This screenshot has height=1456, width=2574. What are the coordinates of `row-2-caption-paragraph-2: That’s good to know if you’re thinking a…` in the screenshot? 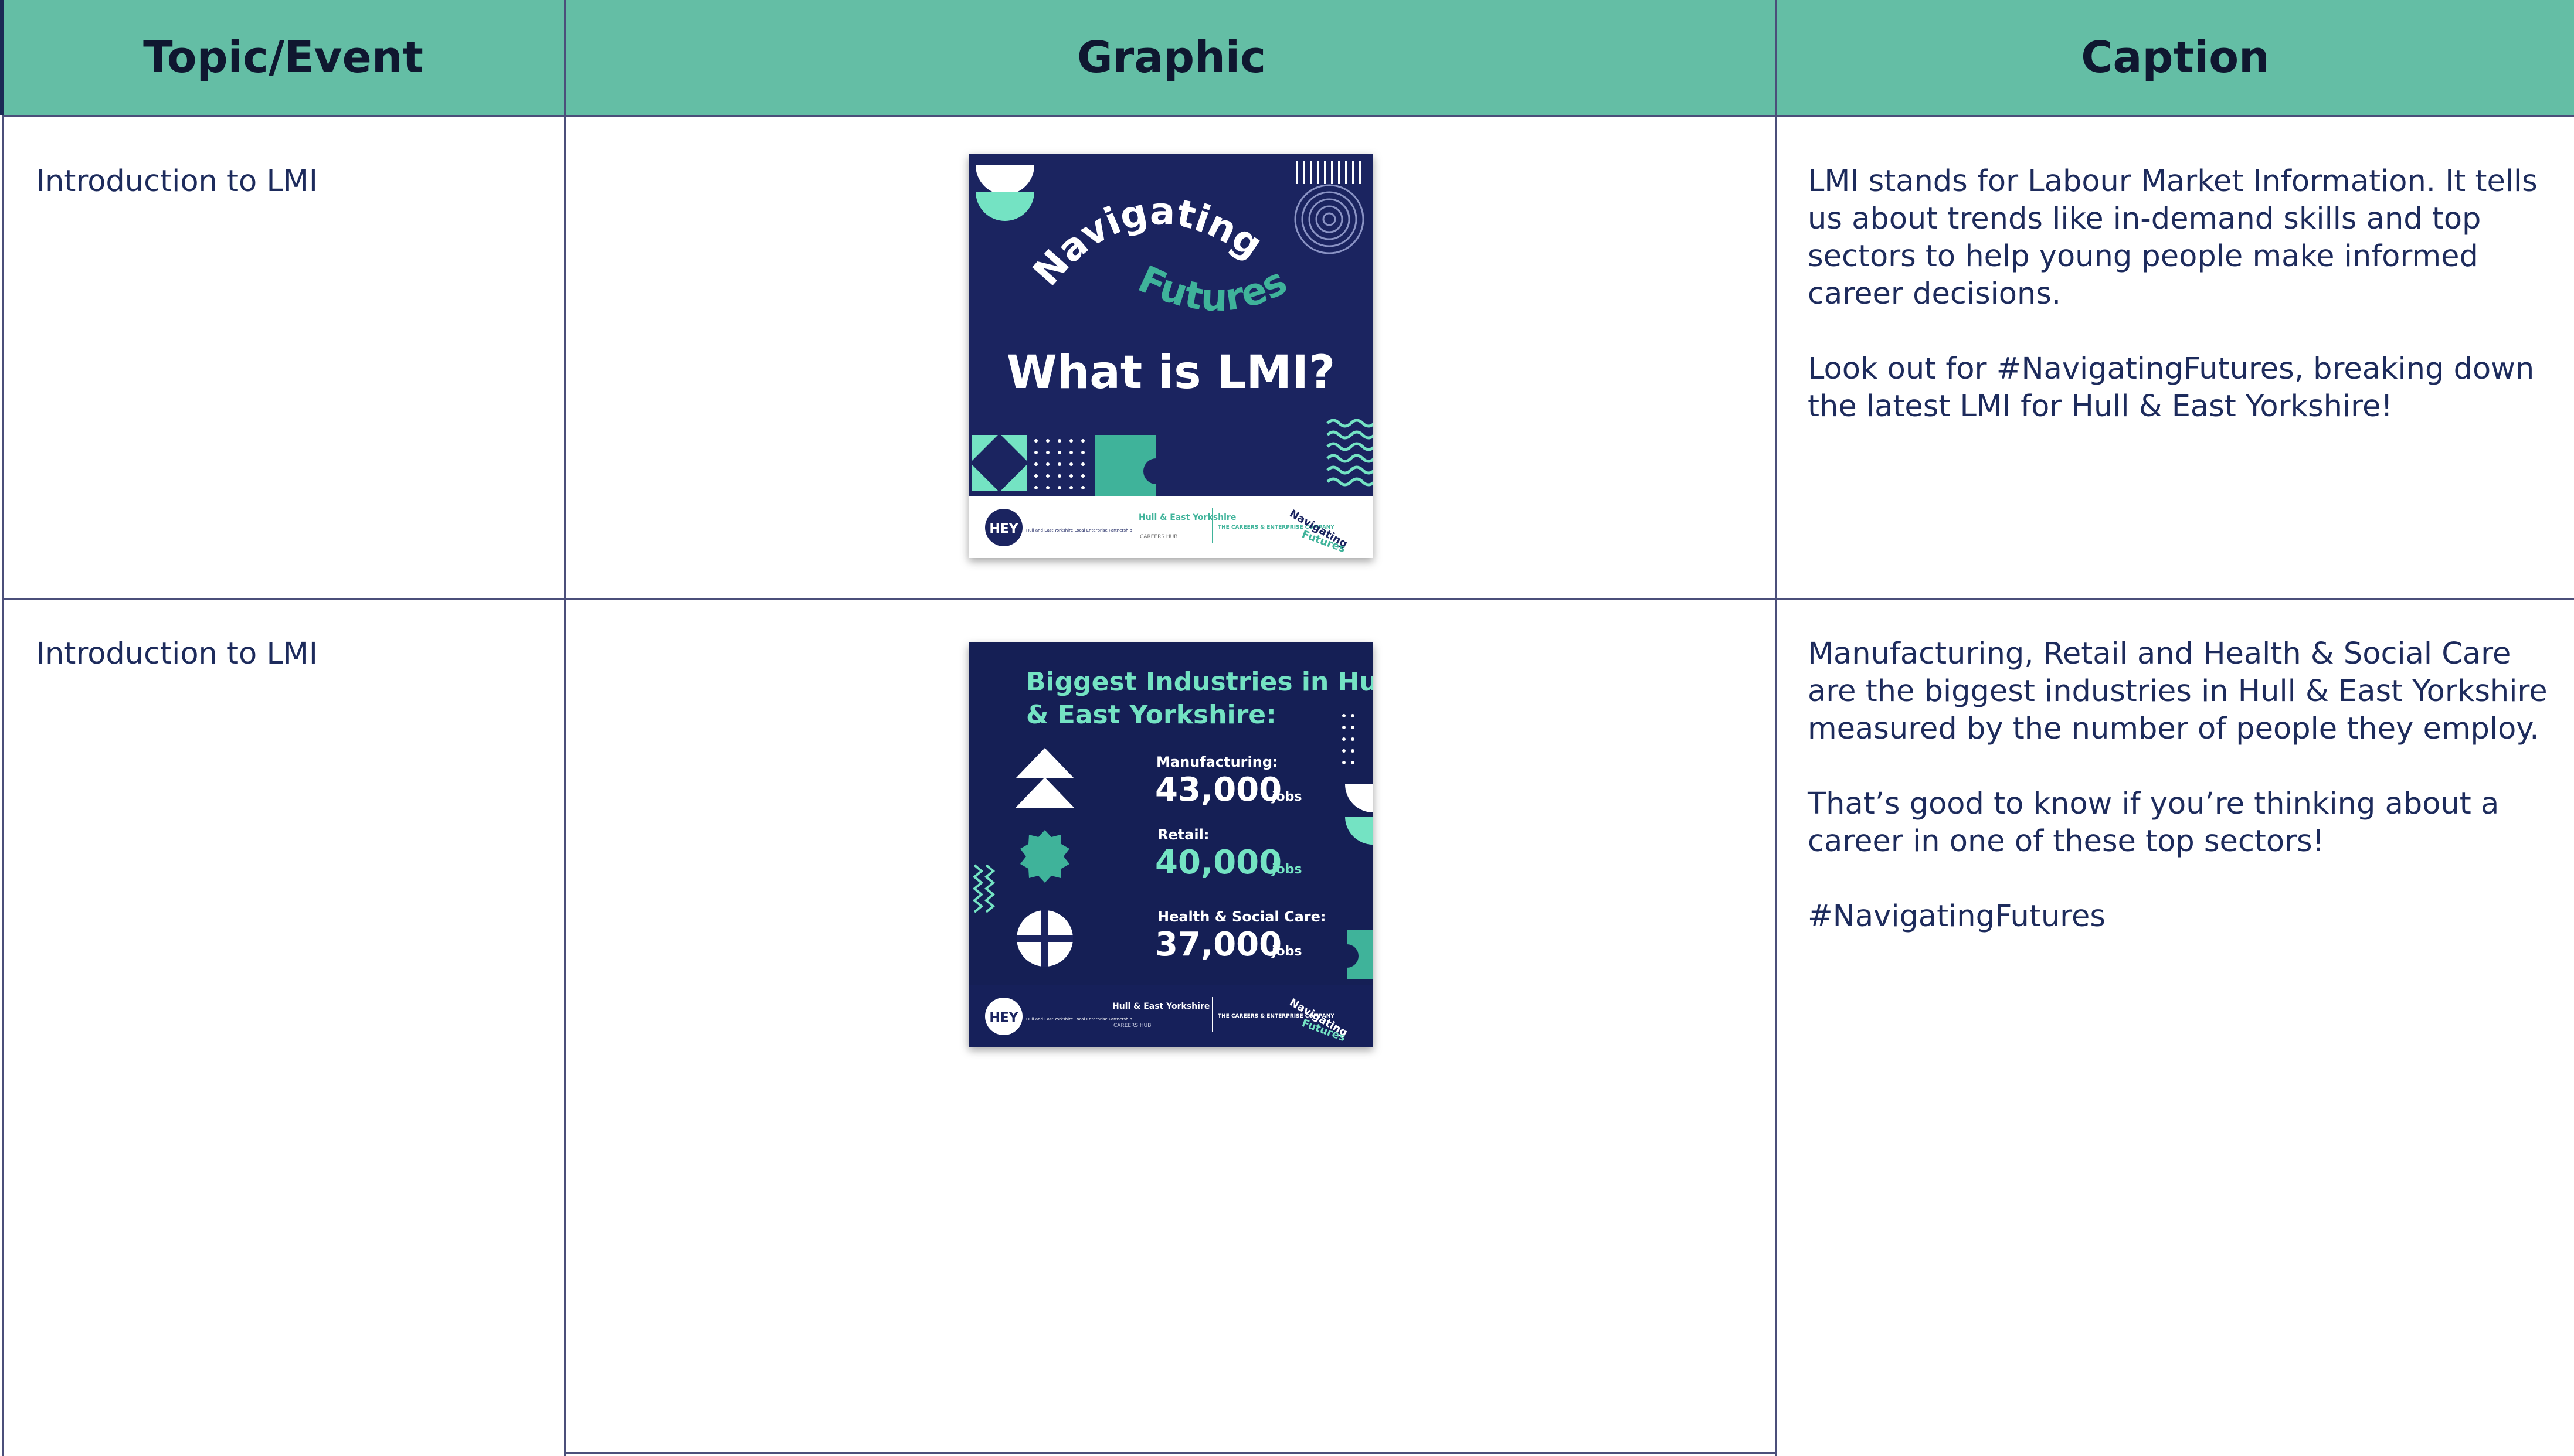 It's located at (2154, 823).